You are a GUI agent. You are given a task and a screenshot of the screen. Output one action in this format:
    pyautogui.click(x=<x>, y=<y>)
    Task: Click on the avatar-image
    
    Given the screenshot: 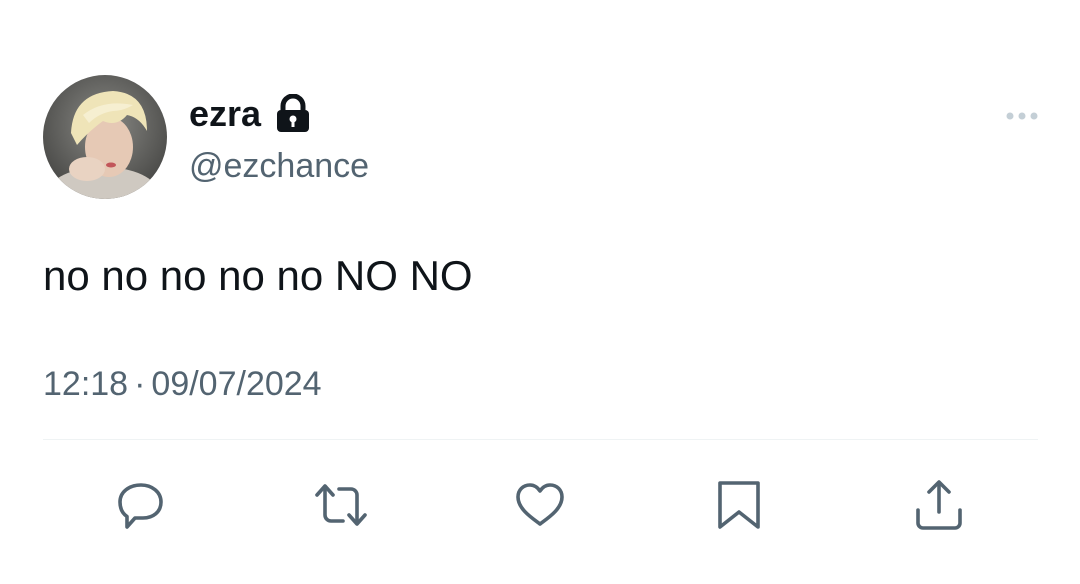 What is the action you would take?
    pyautogui.click(x=105, y=137)
    